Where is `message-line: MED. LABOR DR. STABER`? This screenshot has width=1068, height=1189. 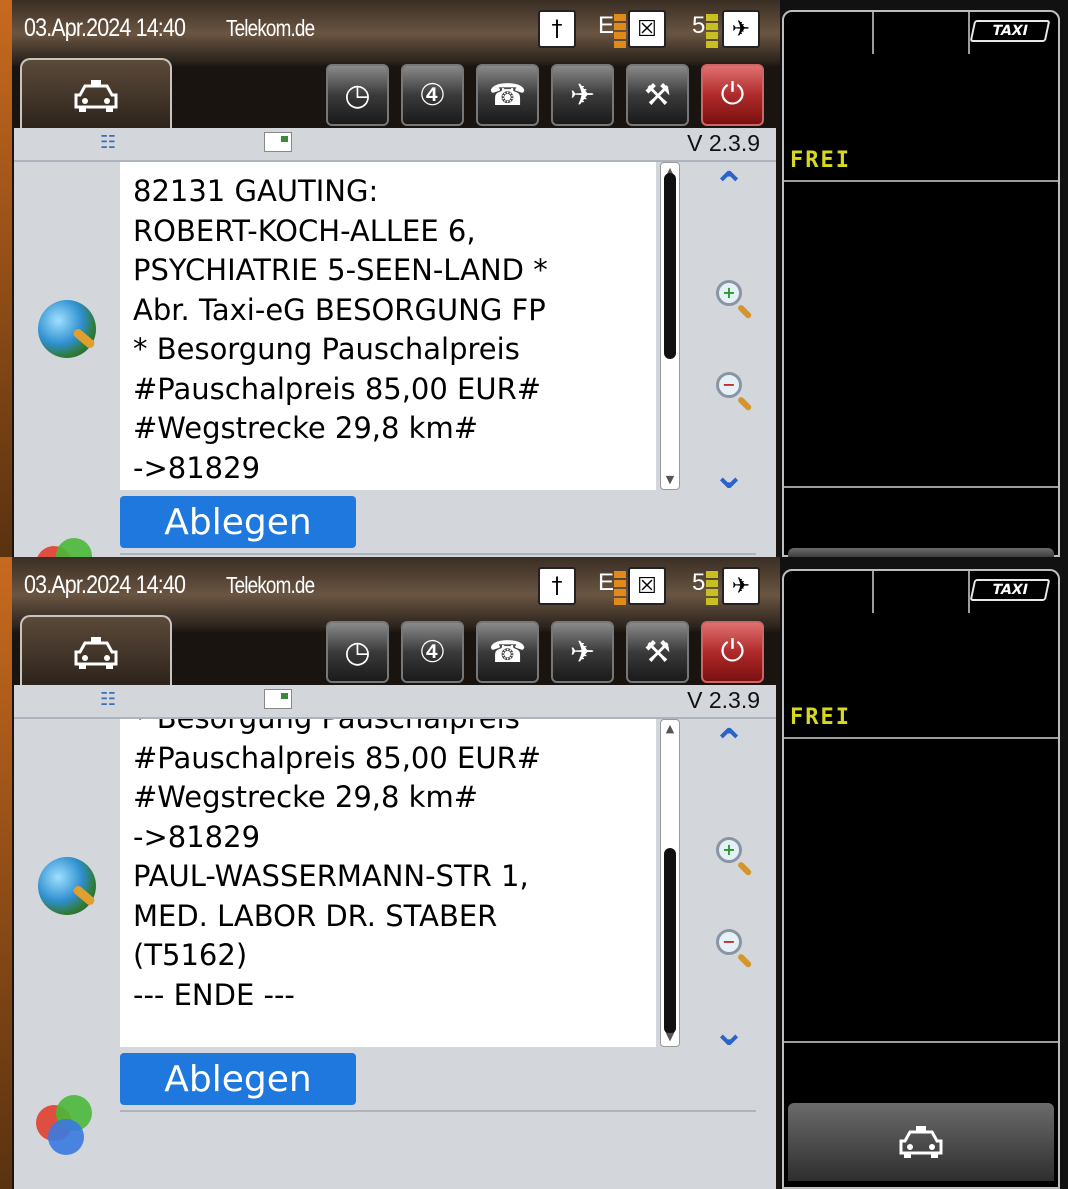
message-line: MED. LABOR DR. STABER is located at coordinates (315, 915).